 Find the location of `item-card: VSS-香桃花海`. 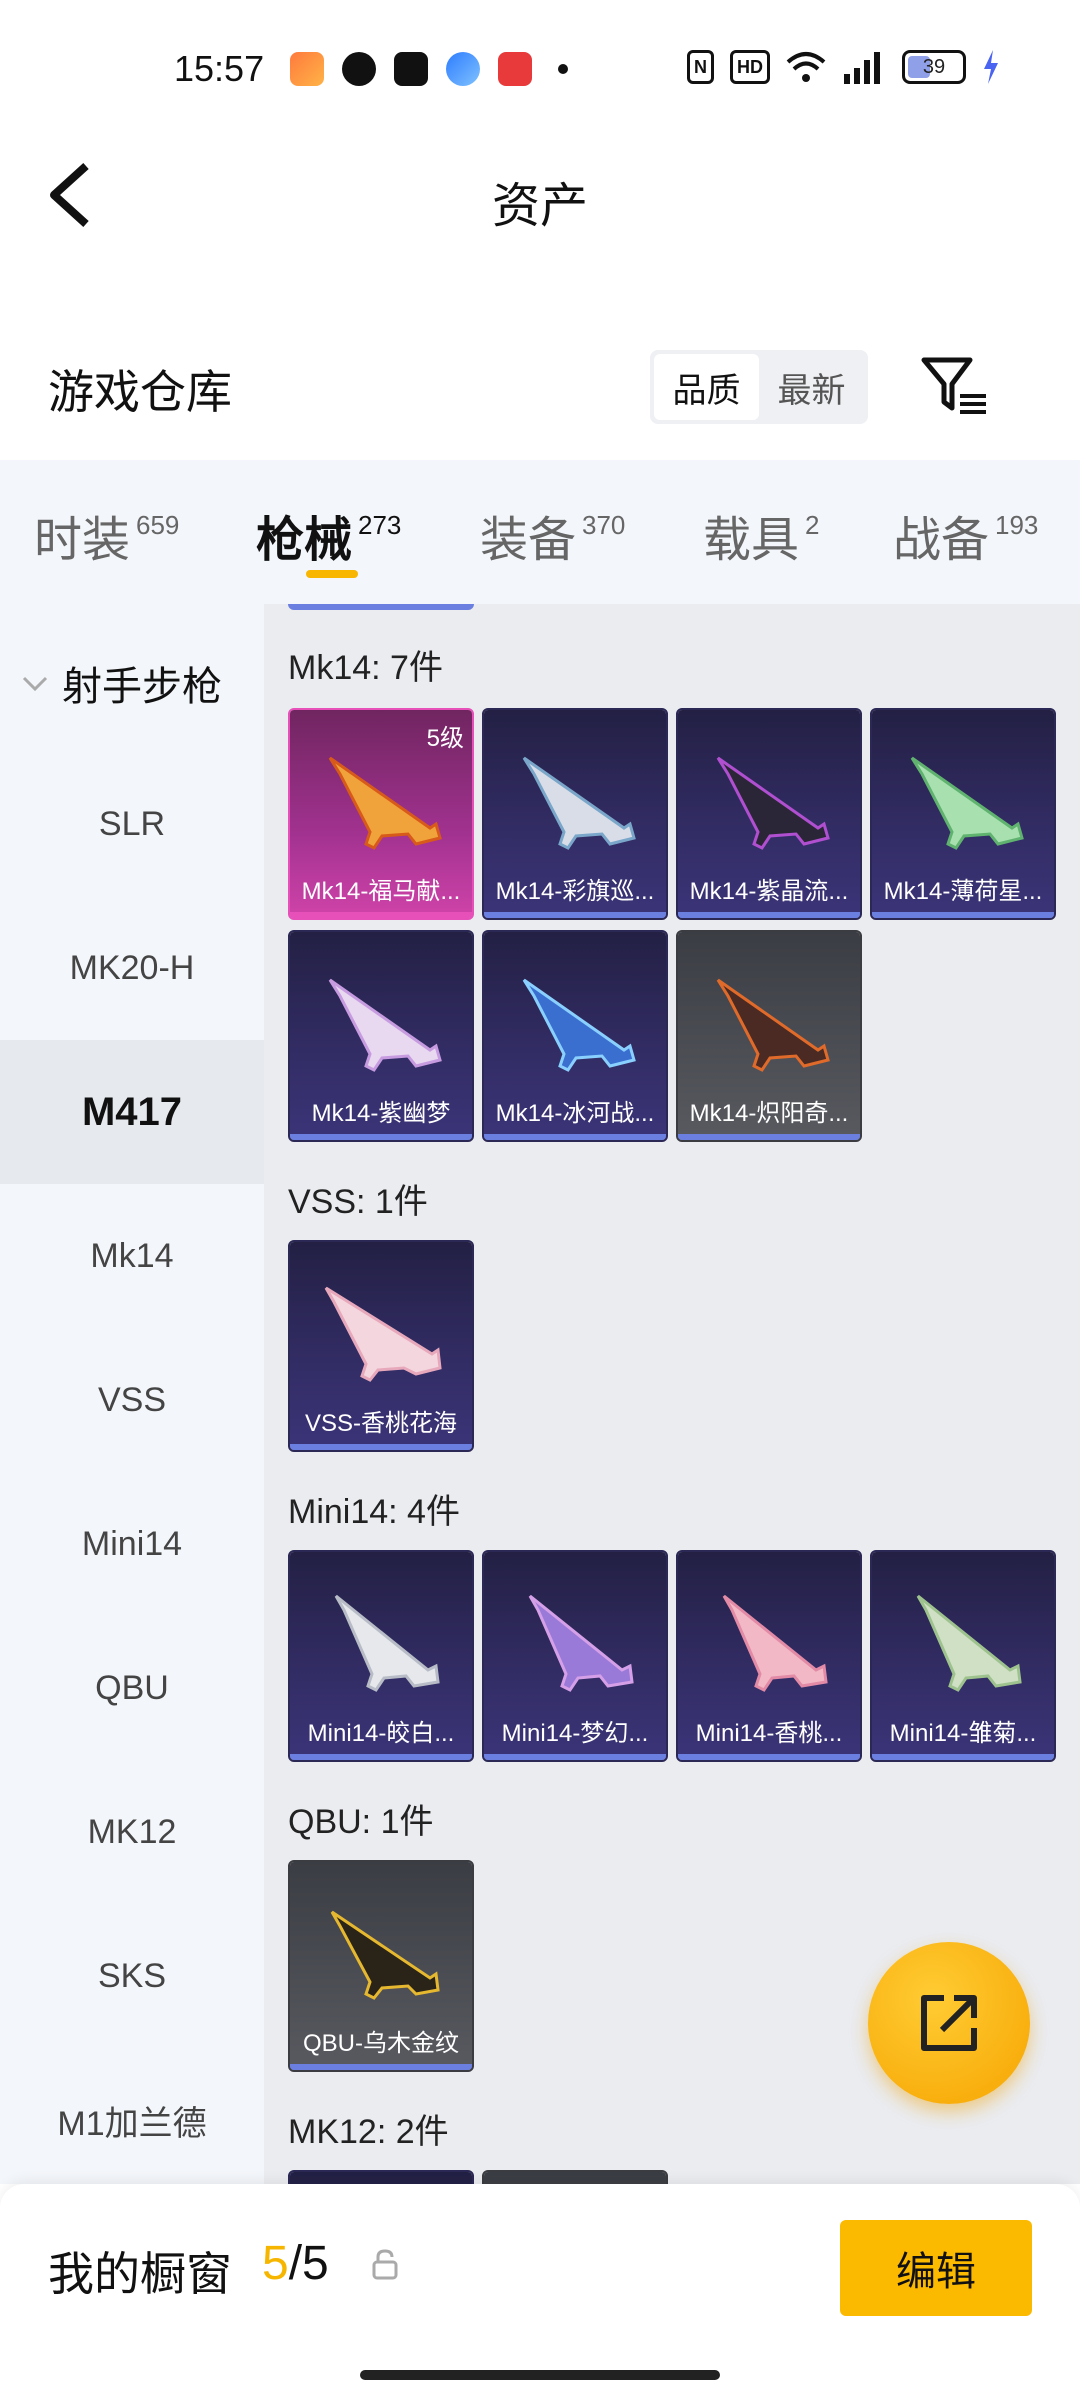

item-card: VSS-香桃花海 is located at coordinates (381, 1346).